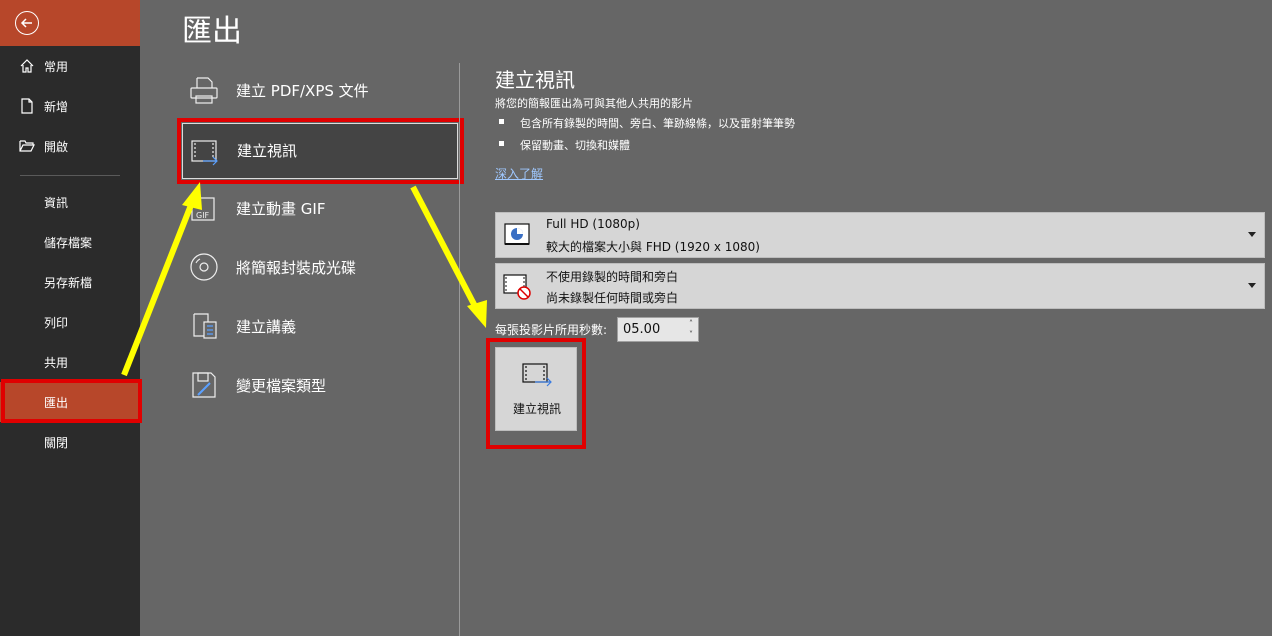 This screenshot has width=1272, height=636. I want to click on option-change-file-type: 變更檔案類型, so click(320, 385).